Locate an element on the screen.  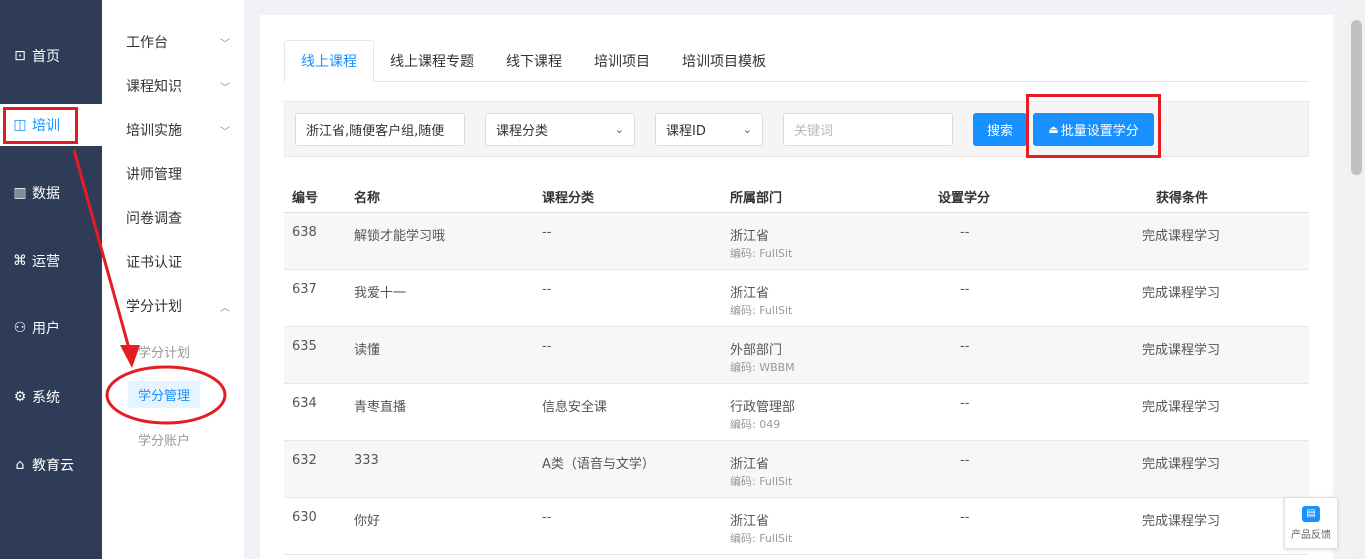
cell-id: 630 is located at coordinates (304, 517).